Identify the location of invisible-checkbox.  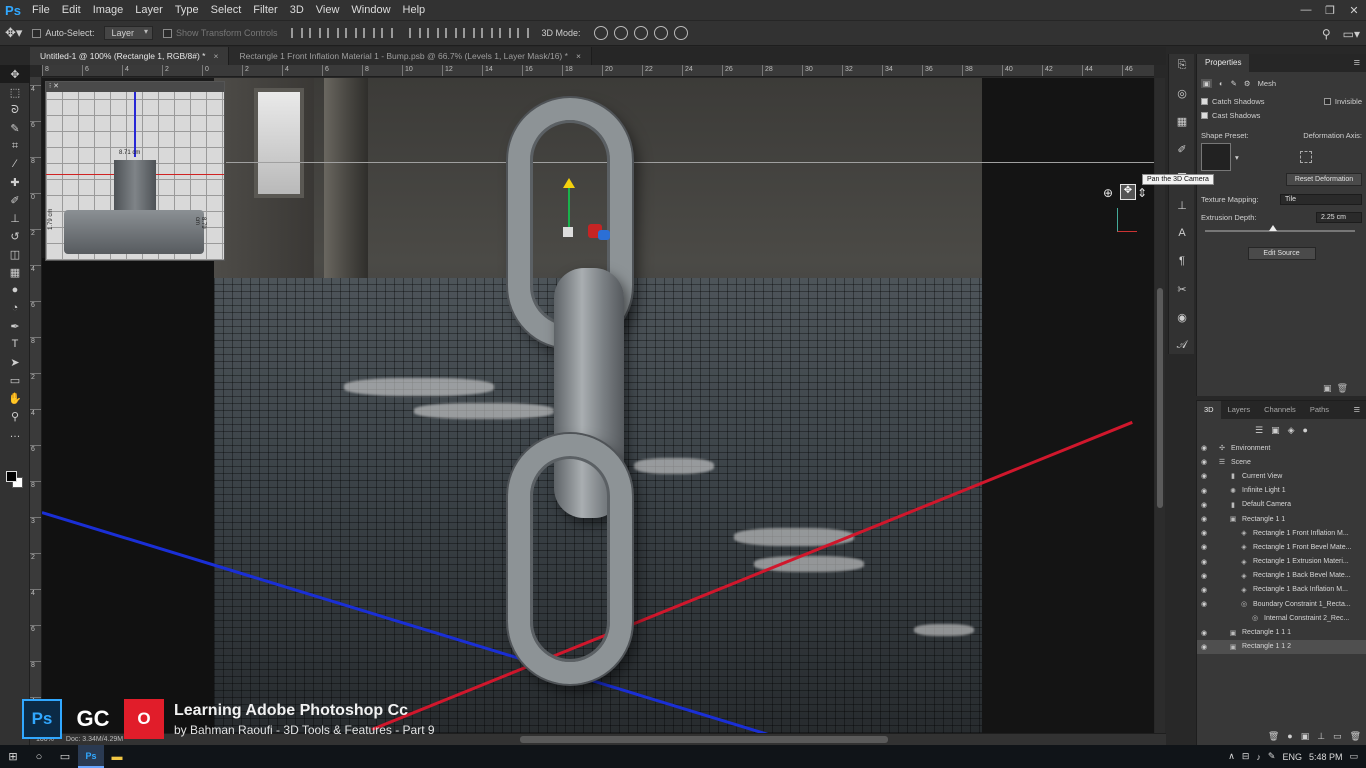
(1327, 101).